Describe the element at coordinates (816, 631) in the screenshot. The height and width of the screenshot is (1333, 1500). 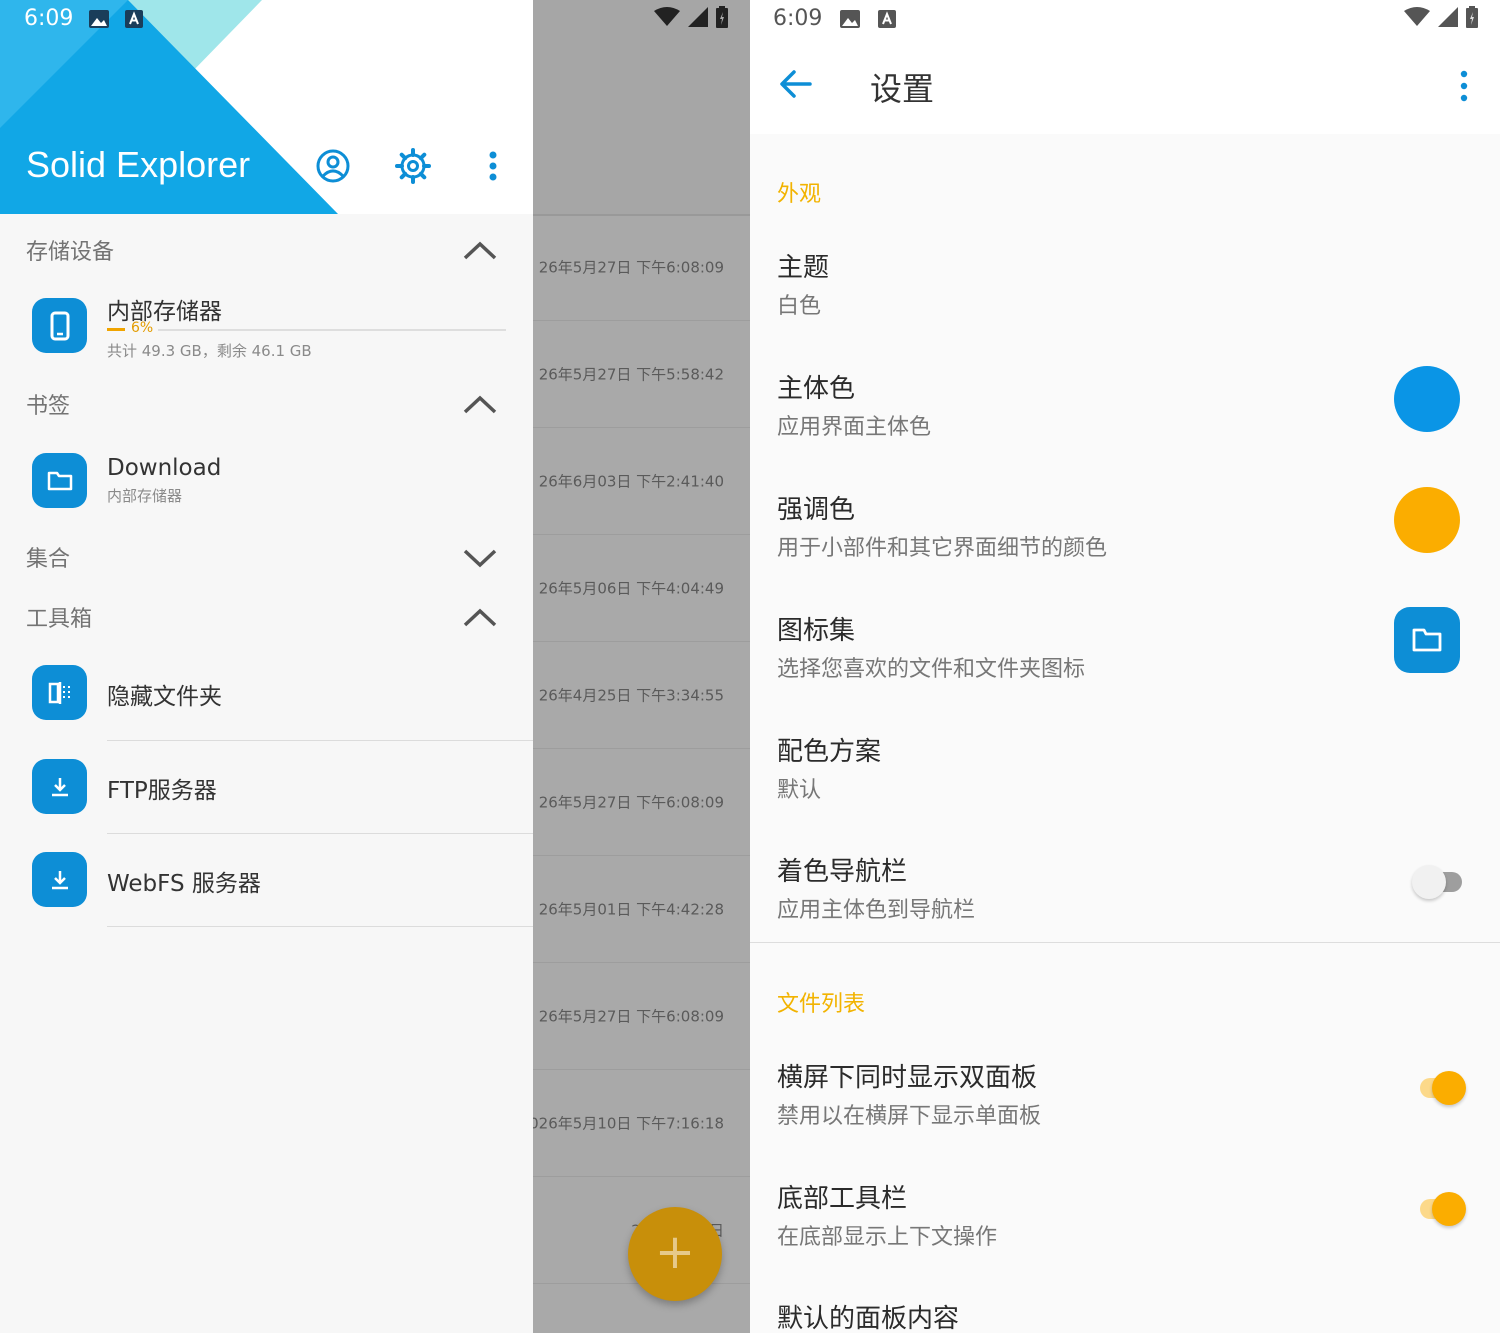
I see `pref-title: 图标集` at that location.